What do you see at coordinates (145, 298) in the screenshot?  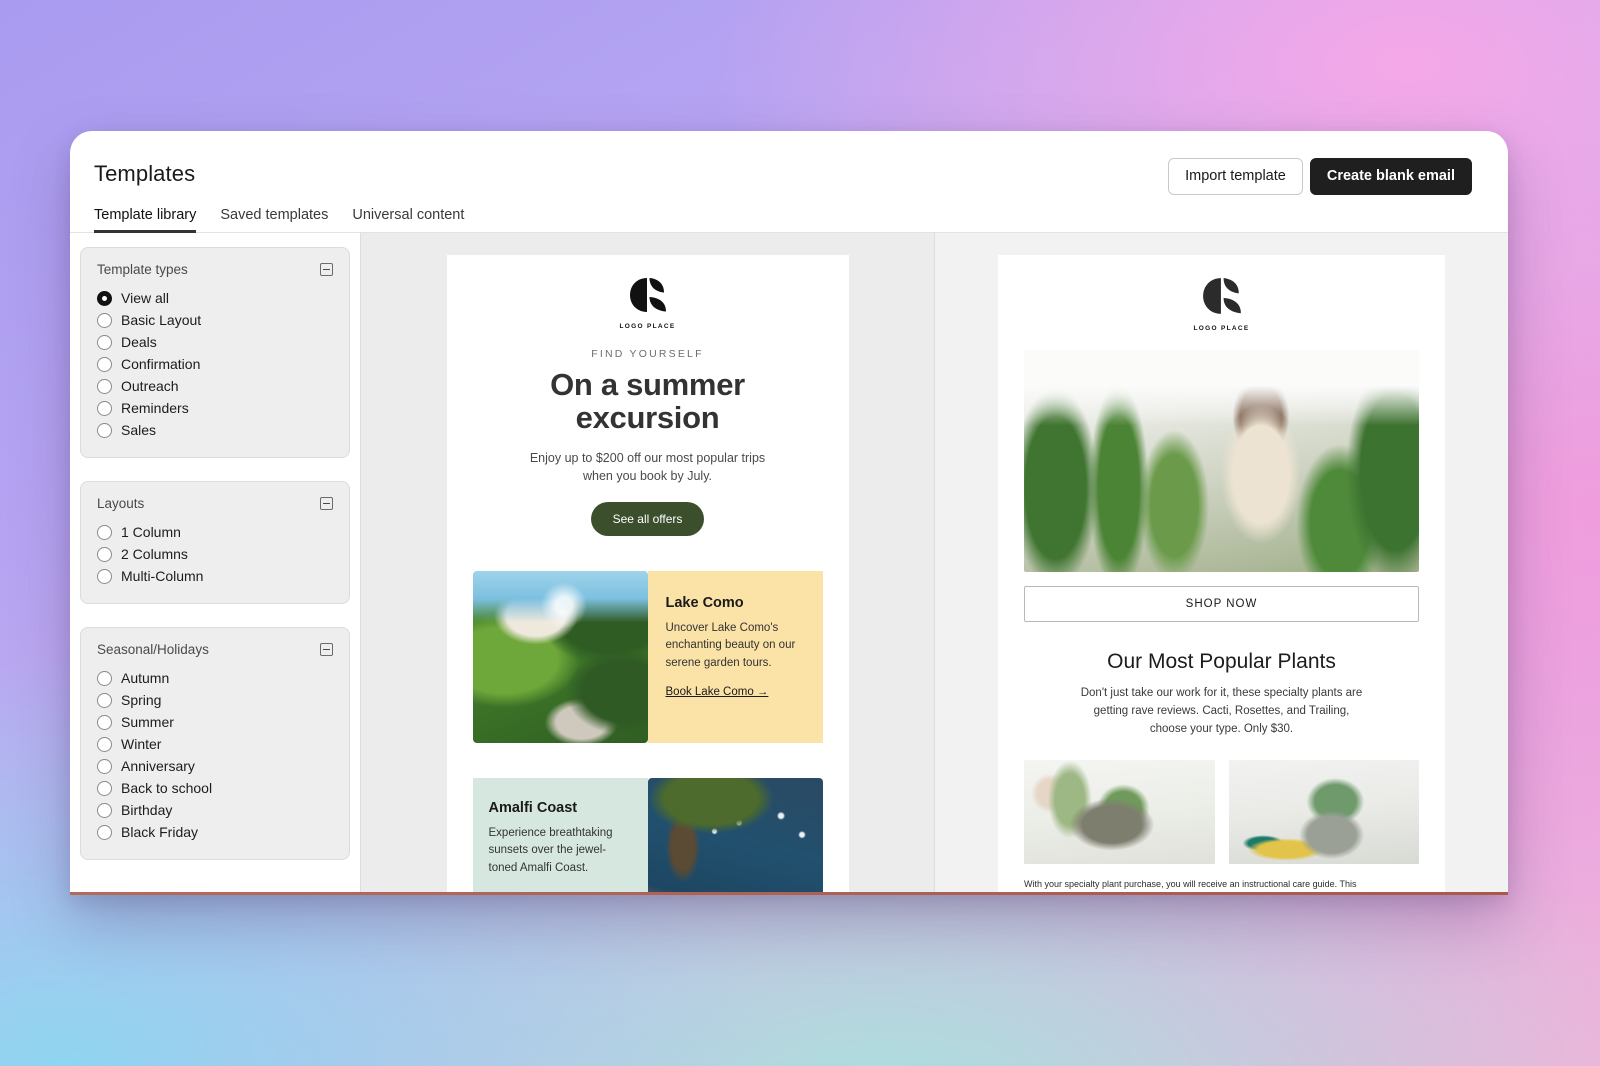 I see `filter-option-label: View all` at bounding box center [145, 298].